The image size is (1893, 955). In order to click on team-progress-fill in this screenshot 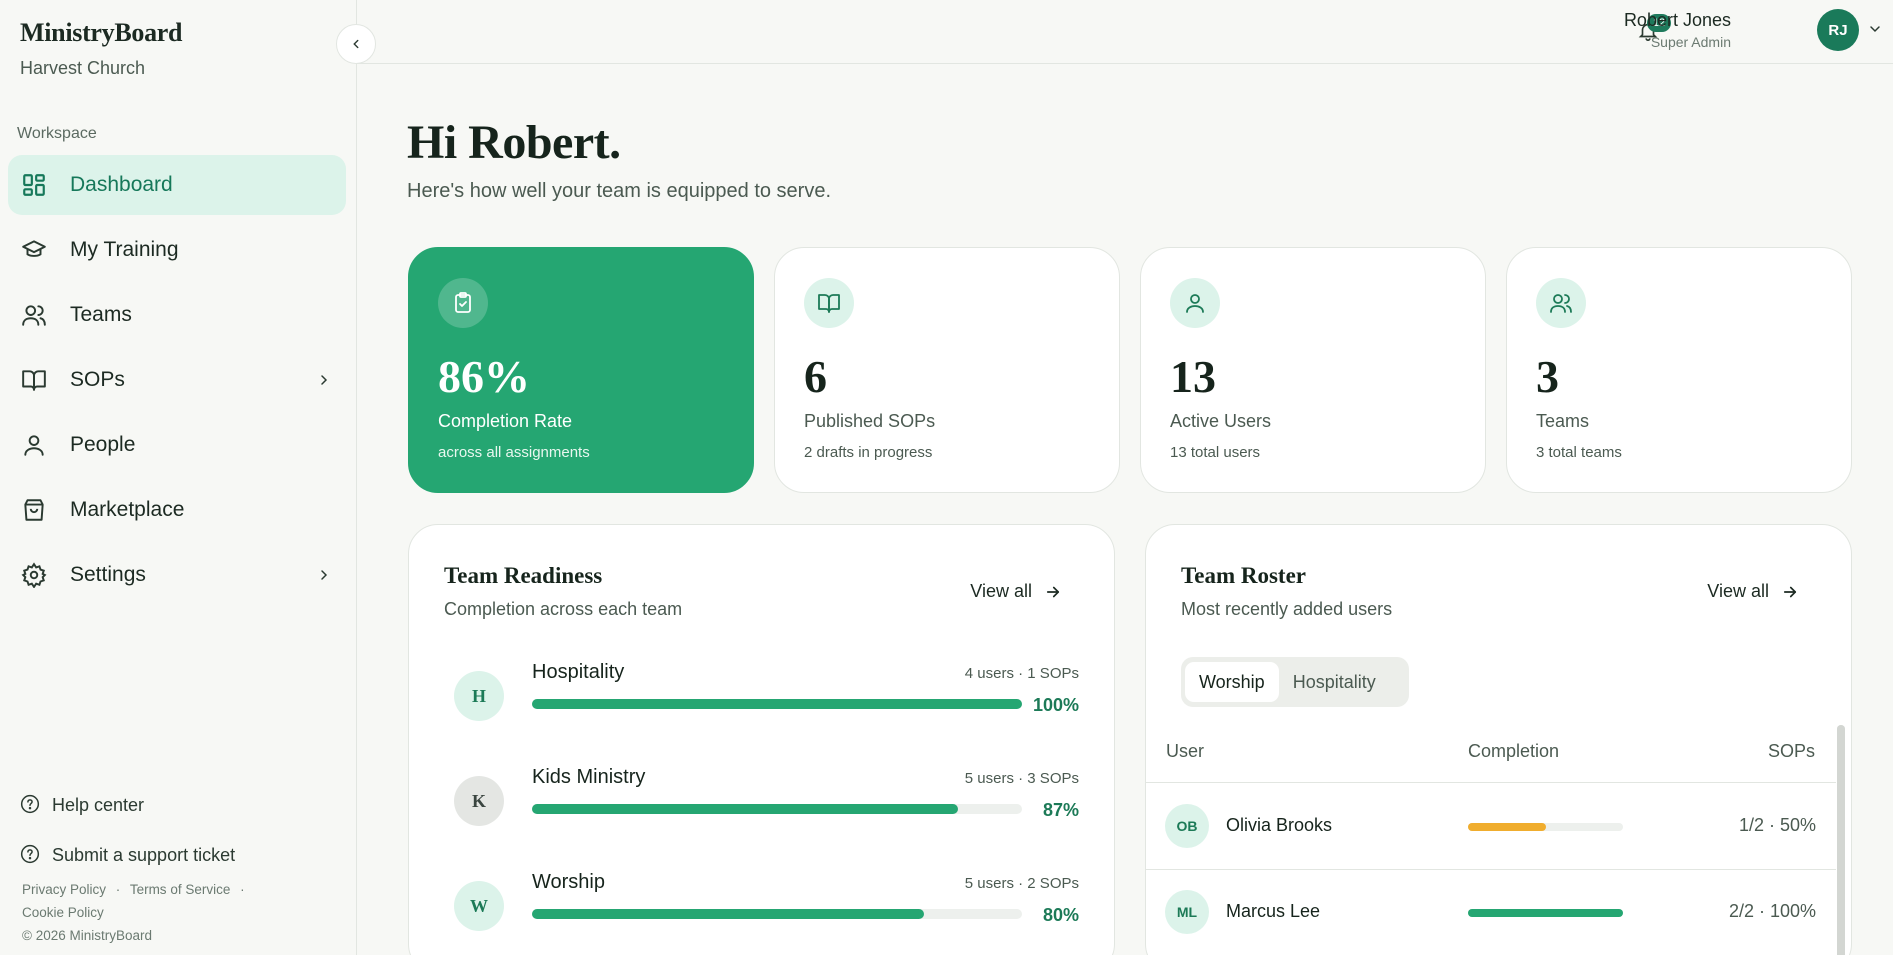, I will do `click(728, 914)`.